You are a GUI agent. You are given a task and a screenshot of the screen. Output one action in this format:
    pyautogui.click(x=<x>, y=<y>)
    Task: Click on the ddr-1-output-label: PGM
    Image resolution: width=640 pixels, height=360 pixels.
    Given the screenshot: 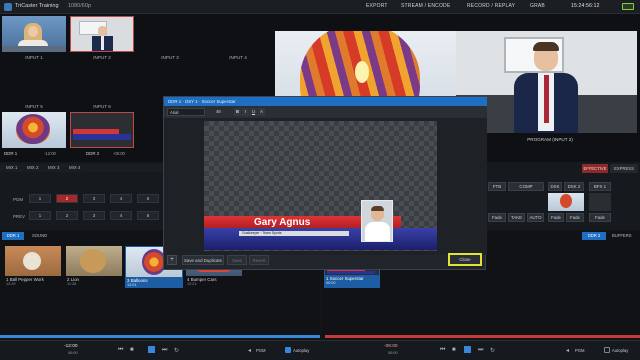 What is the action you would take?
    pyautogui.click(x=261, y=350)
    